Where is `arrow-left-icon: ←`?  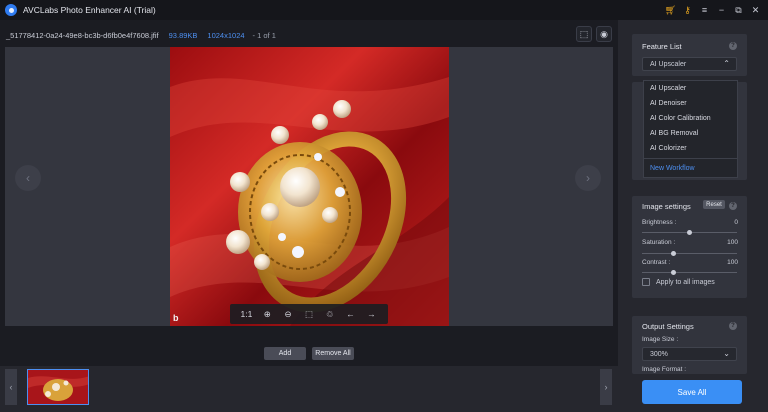 arrow-left-icon: ← is located at coordinates (351, 314).